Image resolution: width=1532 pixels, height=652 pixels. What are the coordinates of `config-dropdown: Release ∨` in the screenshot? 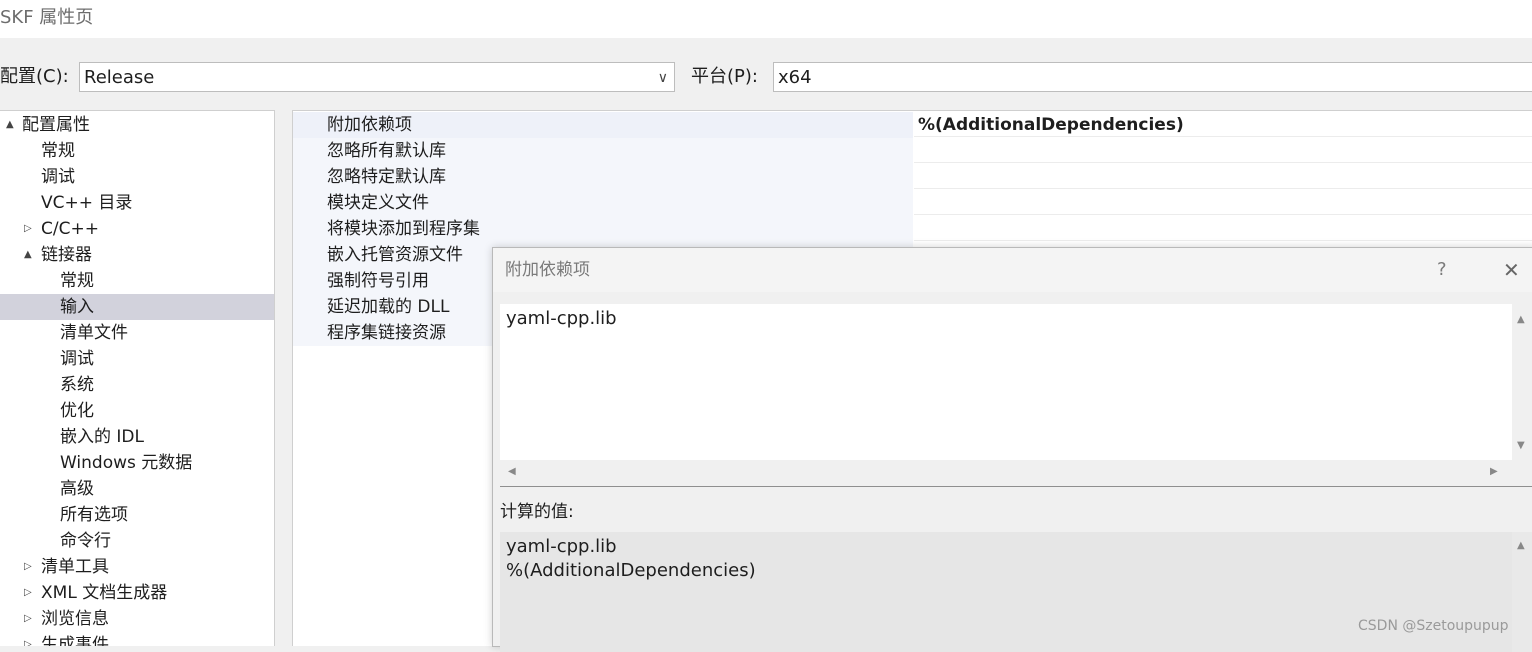 It's located at (377, 77).